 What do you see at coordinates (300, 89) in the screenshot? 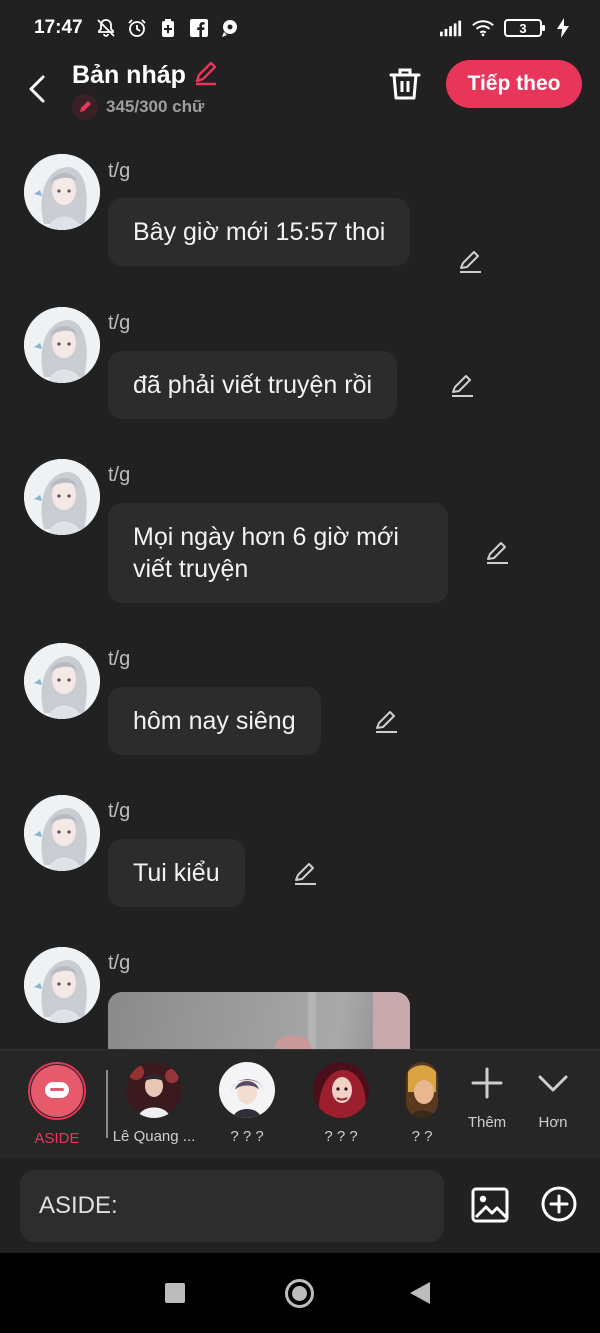
I see `top-app-bar: Bản nháp 345/300 chữ Tiếp theo` at bounding box center [300, 89].